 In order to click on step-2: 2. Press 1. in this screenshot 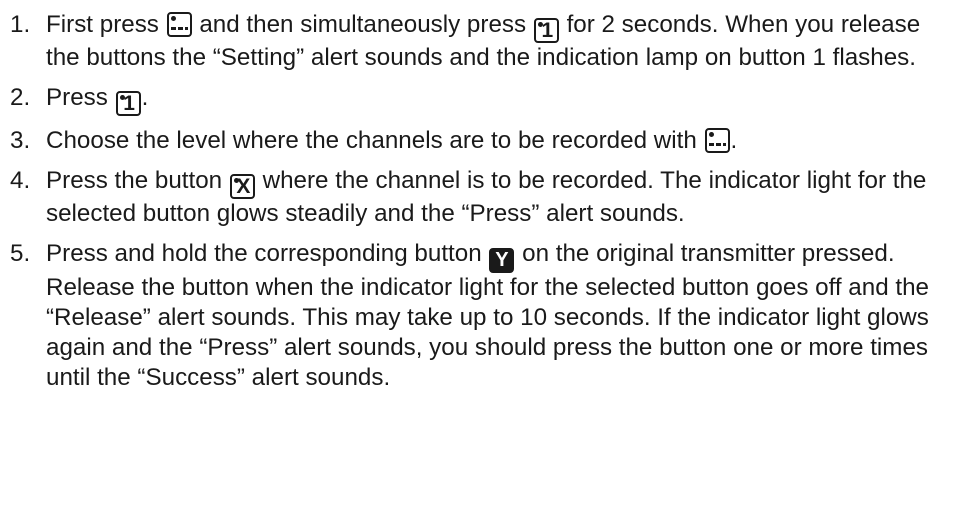, I will do `click(483, 99)`.